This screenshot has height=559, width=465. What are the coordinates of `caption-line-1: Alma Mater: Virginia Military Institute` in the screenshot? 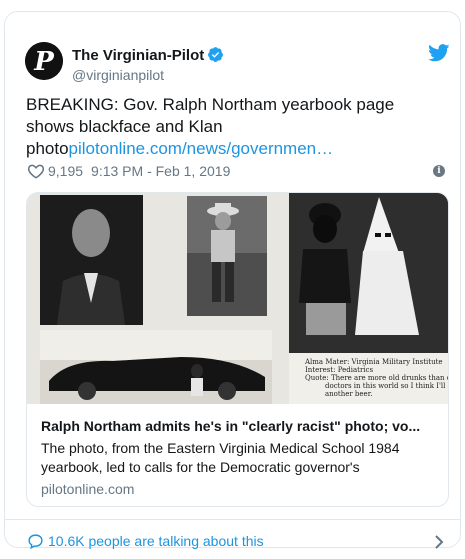 It's located at (373, 362).